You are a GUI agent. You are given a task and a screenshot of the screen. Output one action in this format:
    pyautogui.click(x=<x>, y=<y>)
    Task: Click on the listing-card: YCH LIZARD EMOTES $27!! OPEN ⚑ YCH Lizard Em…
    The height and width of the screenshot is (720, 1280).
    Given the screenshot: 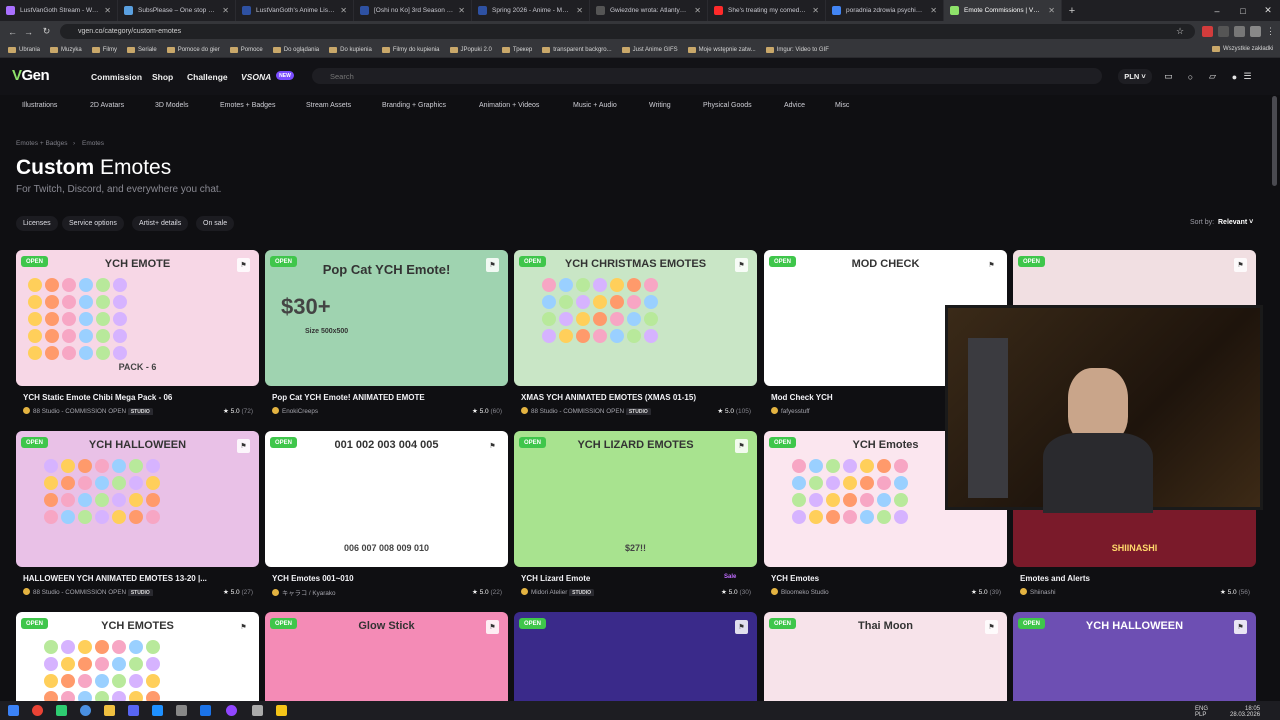 What is the action you would take?
    pyautogui.click(x=635, y=516)
    